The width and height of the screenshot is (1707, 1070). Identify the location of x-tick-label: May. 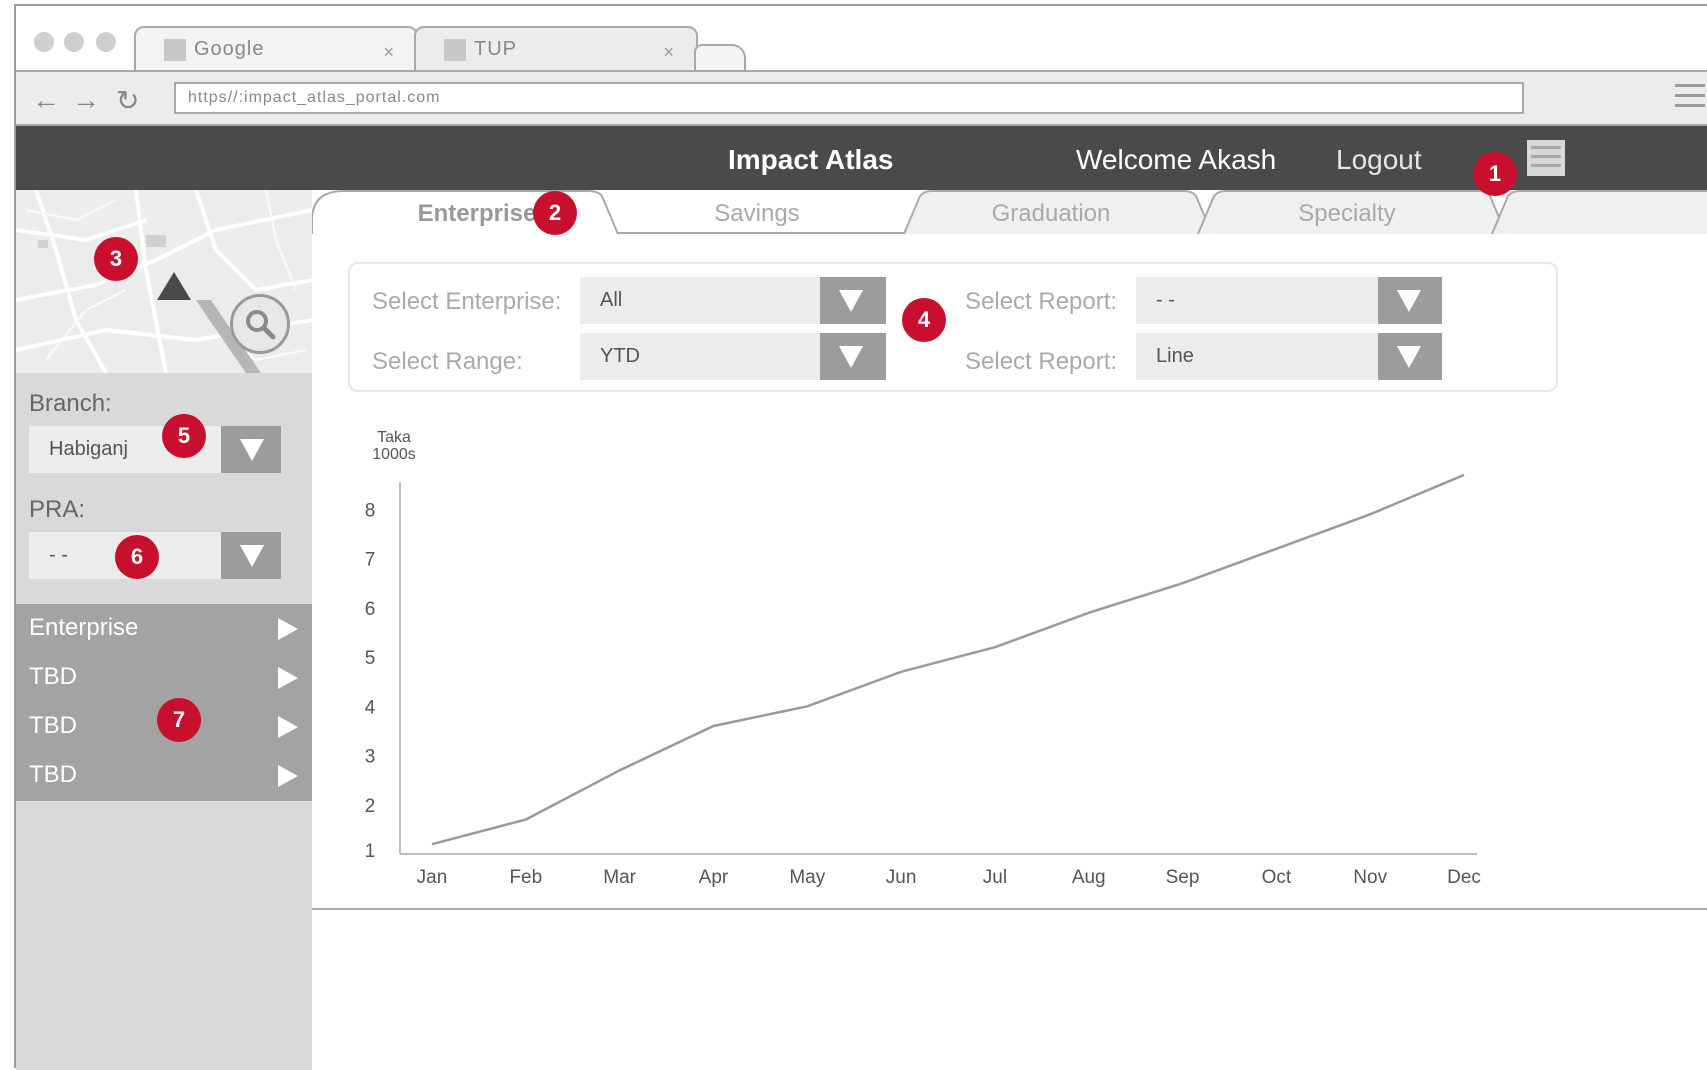
(807, 877).